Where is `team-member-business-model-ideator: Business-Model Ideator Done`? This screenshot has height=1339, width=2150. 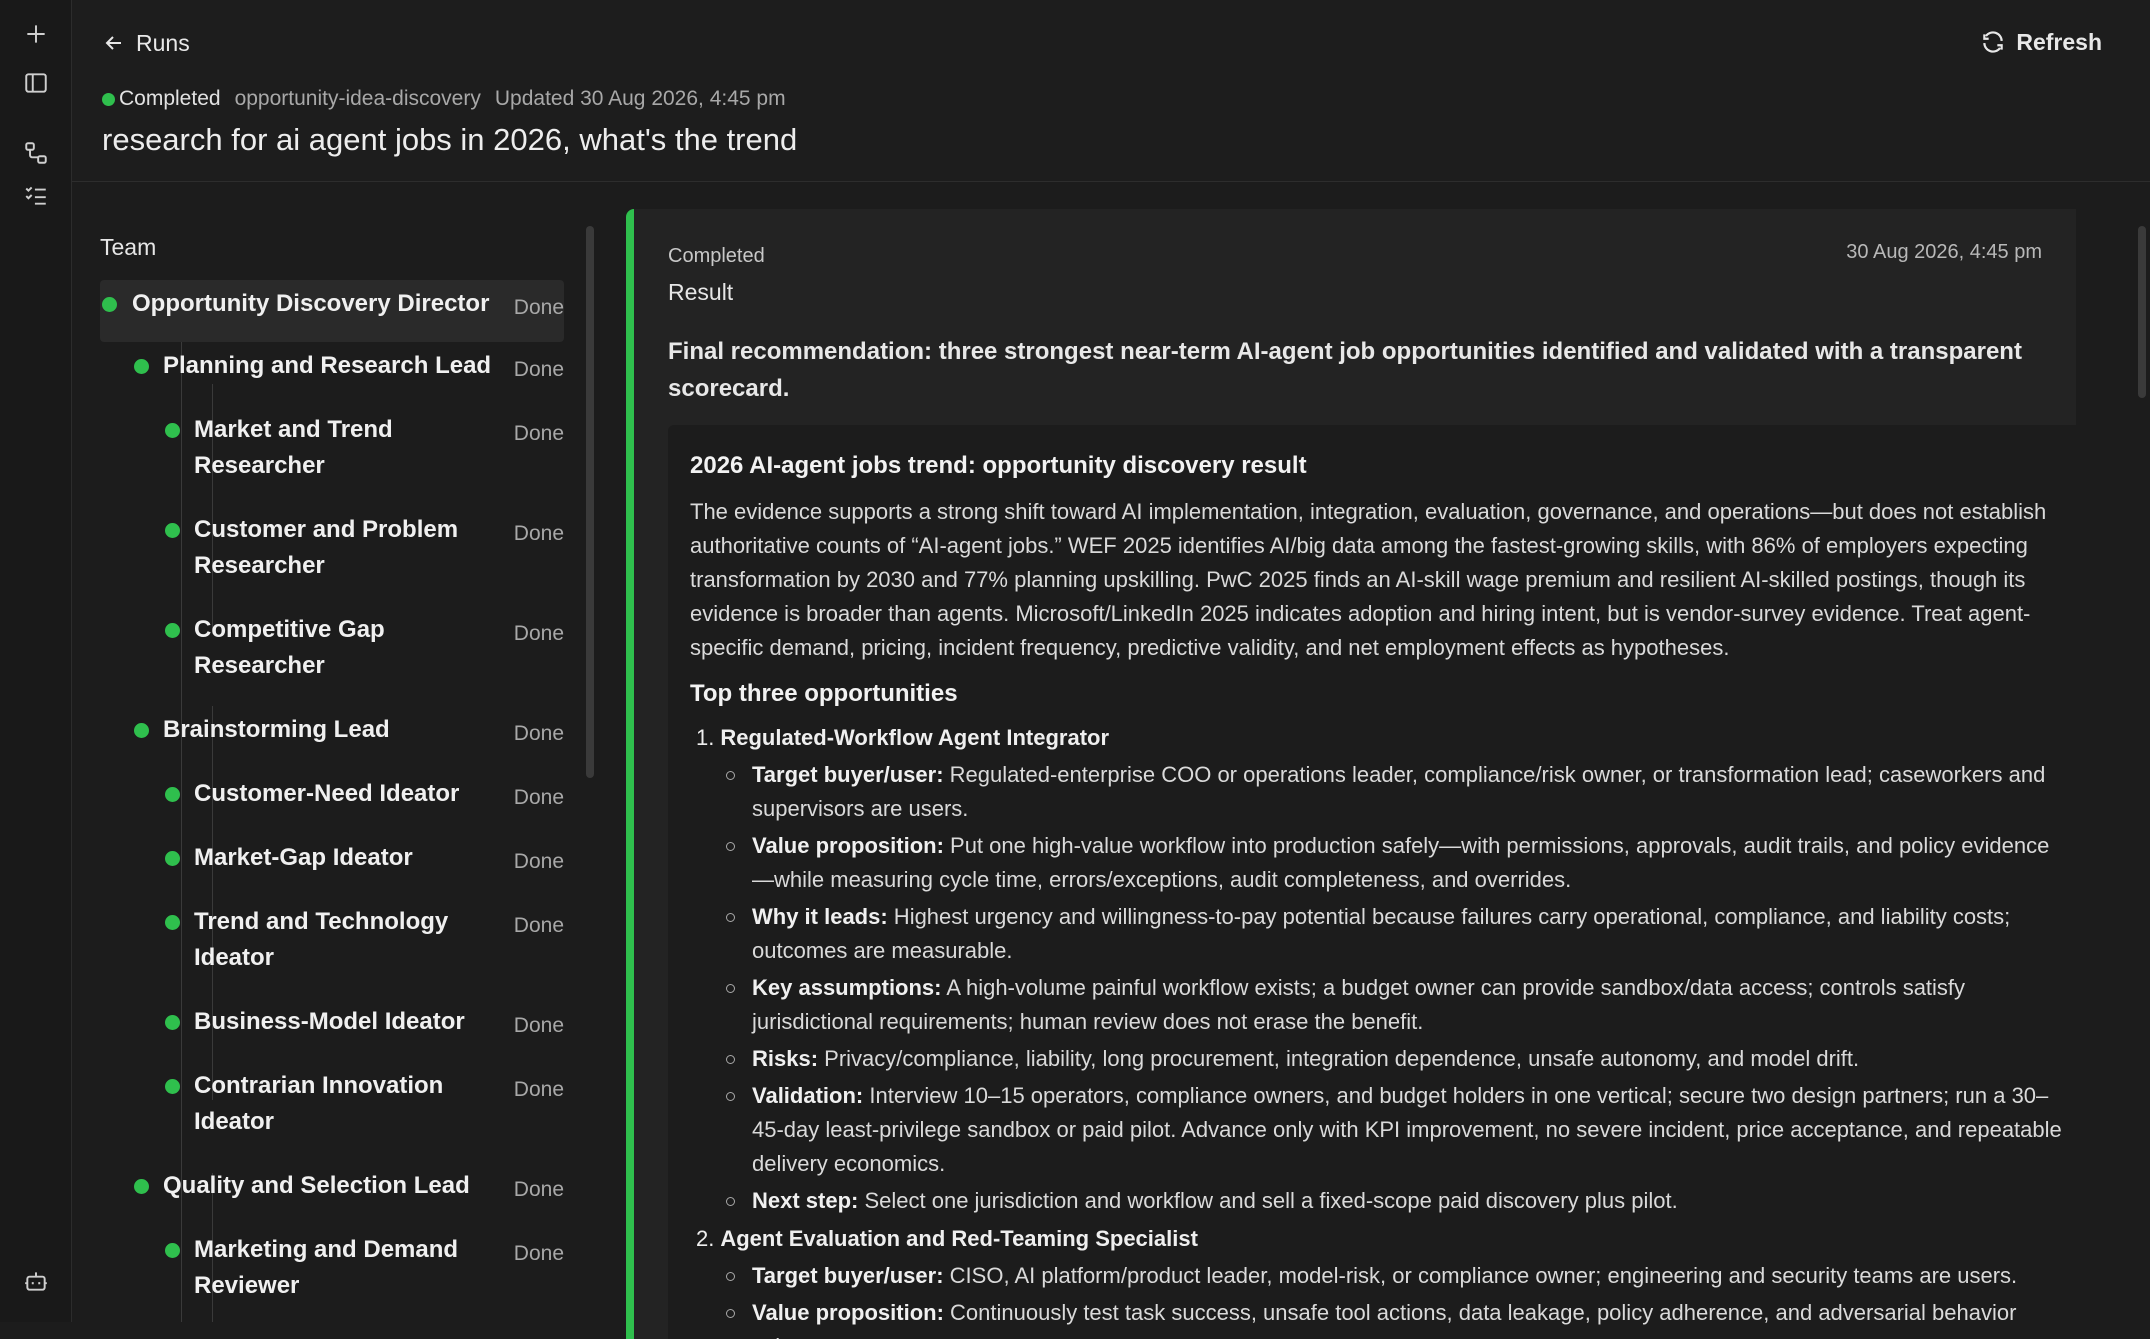
team-member-business-model-ideator: Business-Model Ideator Done is located at coordinates (332, 1030).